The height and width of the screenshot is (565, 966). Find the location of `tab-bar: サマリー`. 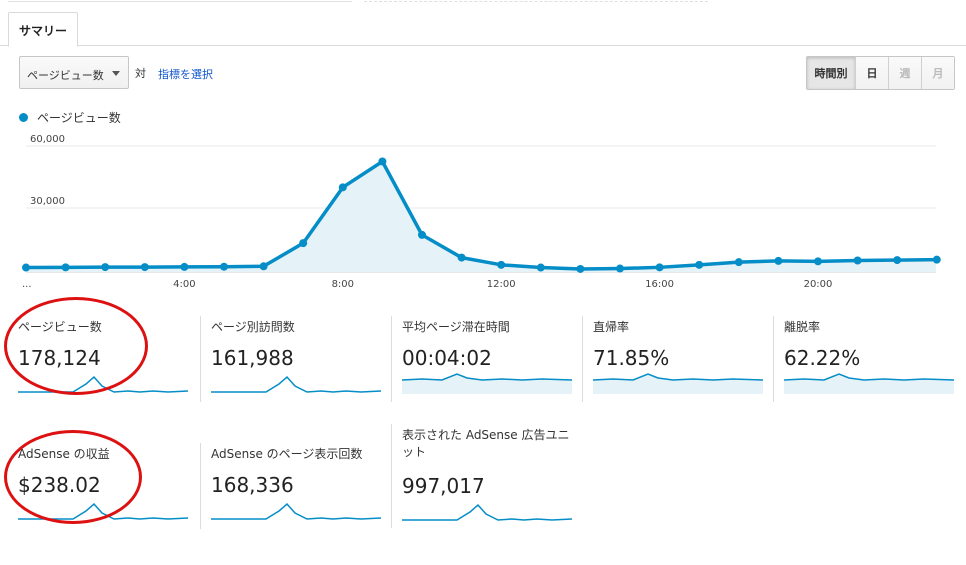

tab-bar: サマリー is located at coordinates (483, 28).